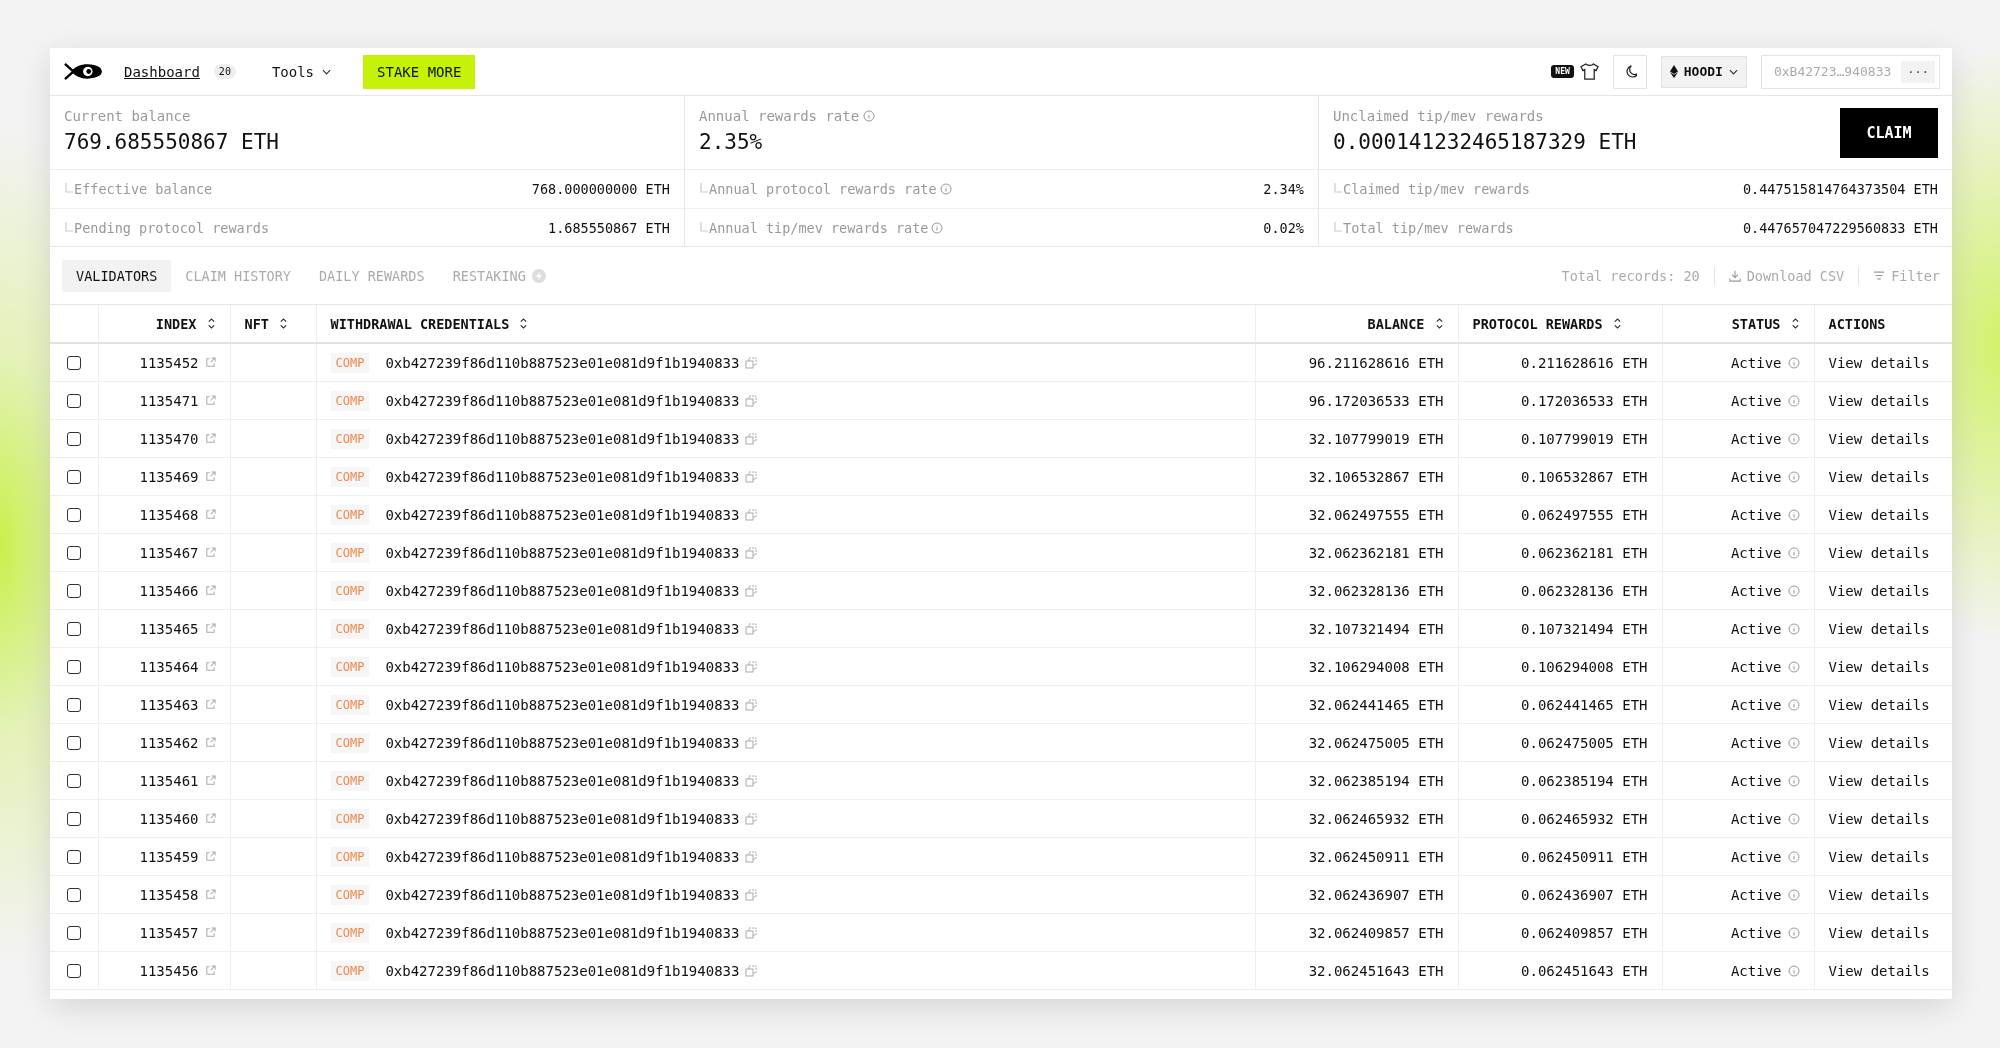 The image size is (2000, 1048). What do you see at coordinates (1376, 742) in the screenshot?
I see `balance-cell: 32.062475005 ETH` at bounding box center [1376, 742].